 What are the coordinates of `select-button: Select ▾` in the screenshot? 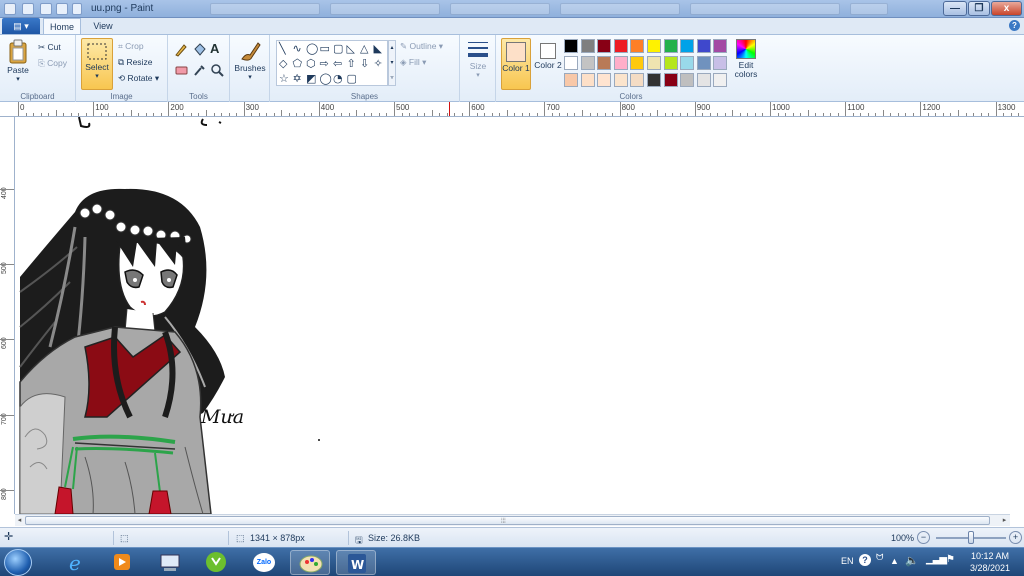 It's located at (97, 64).